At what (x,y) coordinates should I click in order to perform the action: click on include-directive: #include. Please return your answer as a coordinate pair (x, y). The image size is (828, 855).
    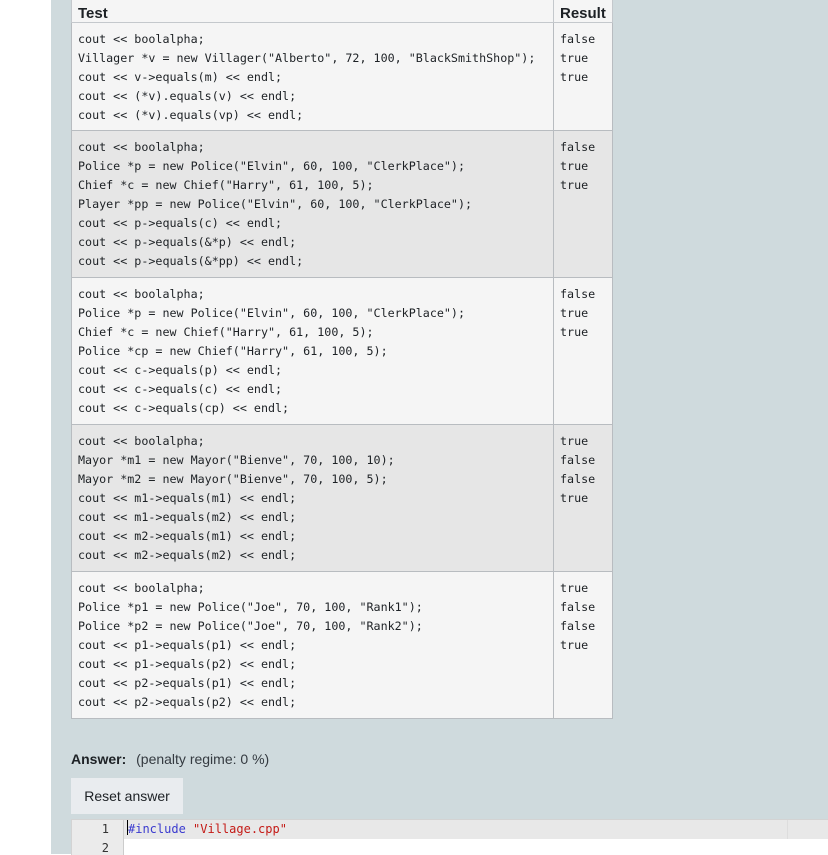
    Looking at the image, I should click on (157, 829).